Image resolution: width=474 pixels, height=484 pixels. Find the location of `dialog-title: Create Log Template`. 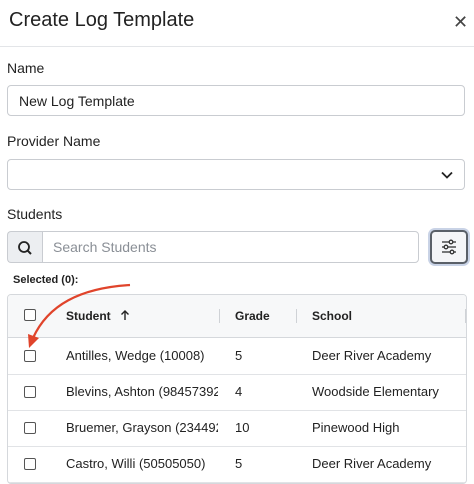

dialog-title: Create Log Template is located at coordinates (102, 20).